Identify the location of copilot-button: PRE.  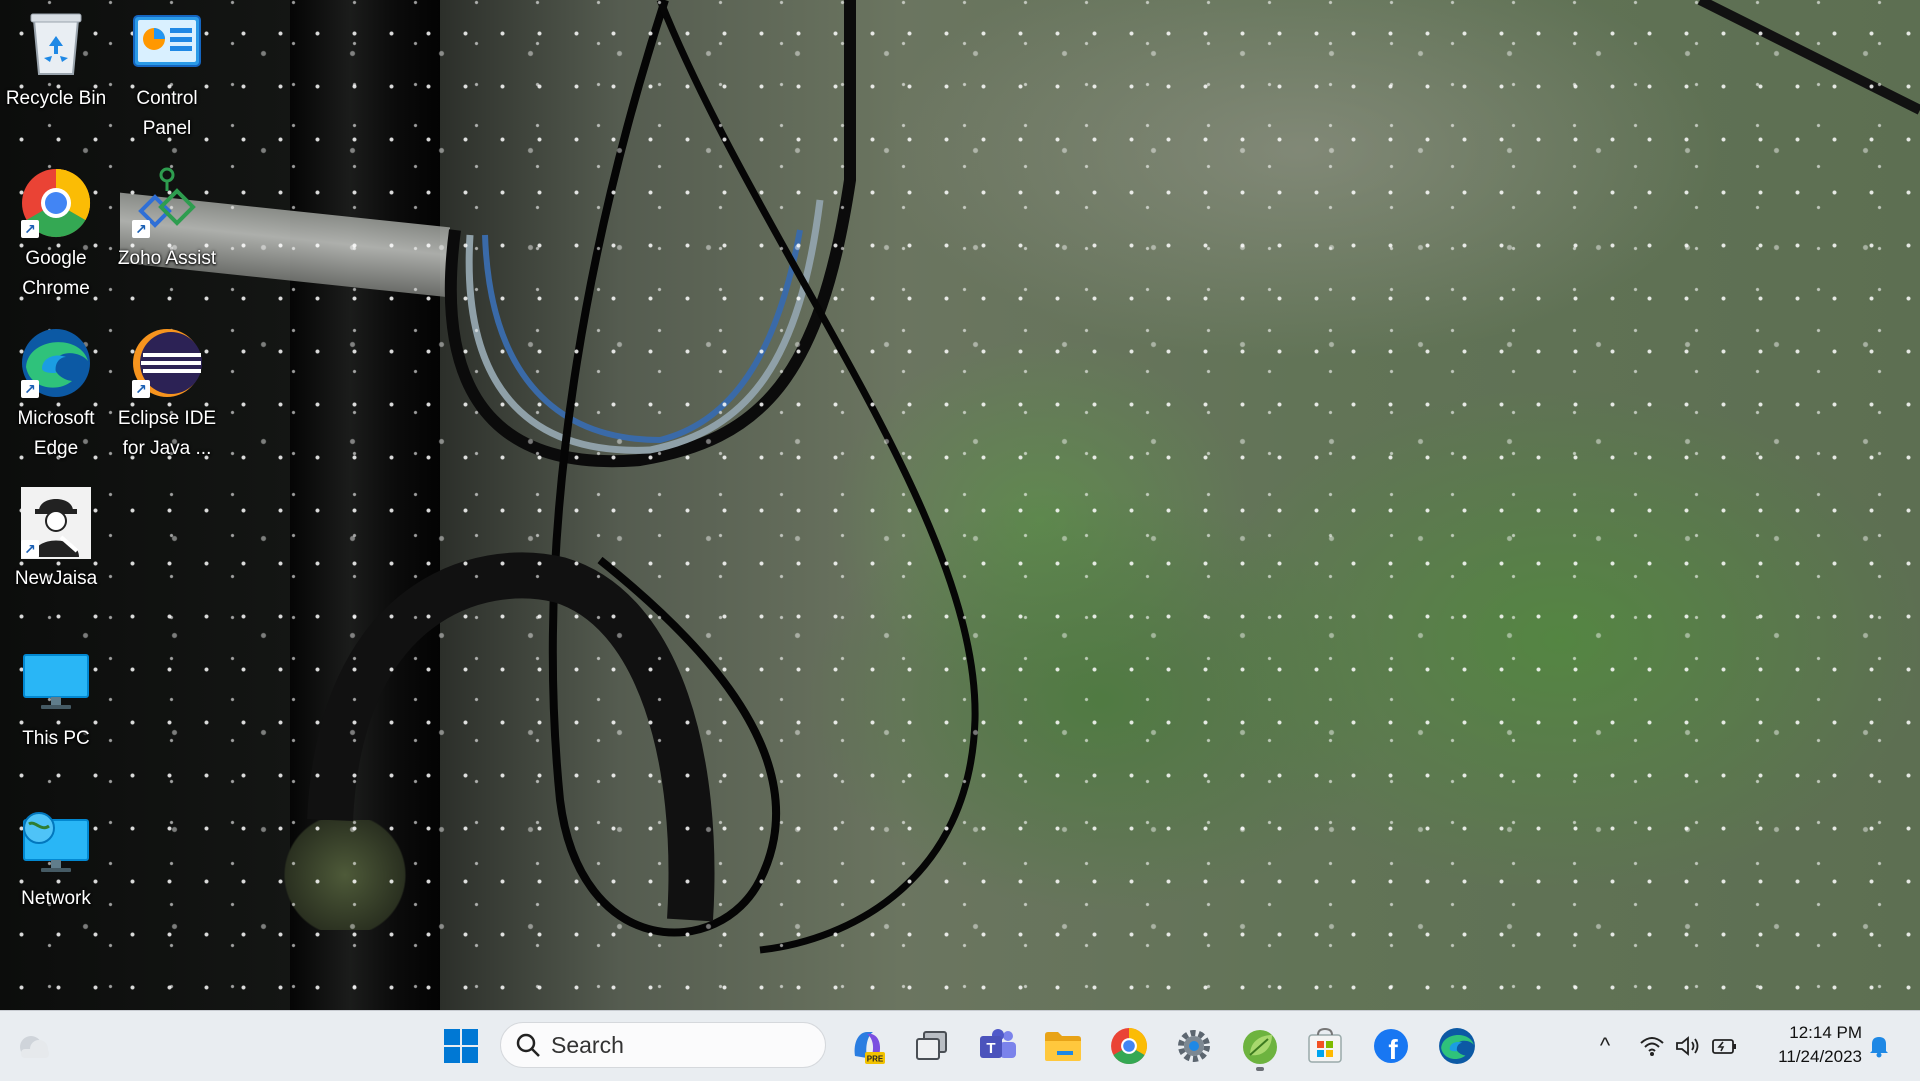
(867, 1046).